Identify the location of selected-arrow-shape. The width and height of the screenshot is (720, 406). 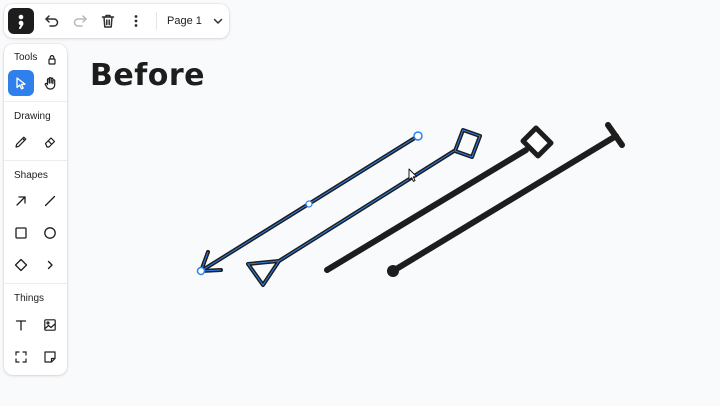
(309, 203).